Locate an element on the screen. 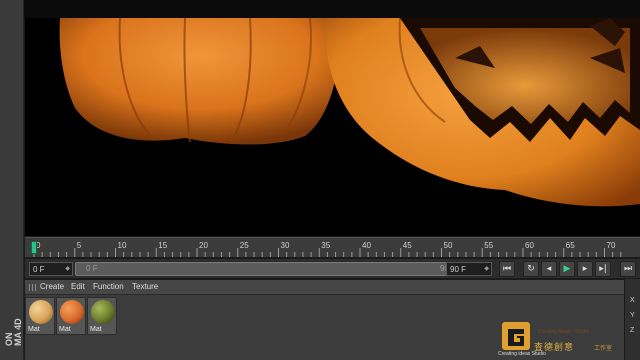 The height and width of the screenshot is (360, 640). transport-bar: 0 F ◆ 0 F 90 F 90 F ◆ ⏮ ↻ ◂ ▶ ▸ ▸| ⏭ is located at coordinates (332, 268).